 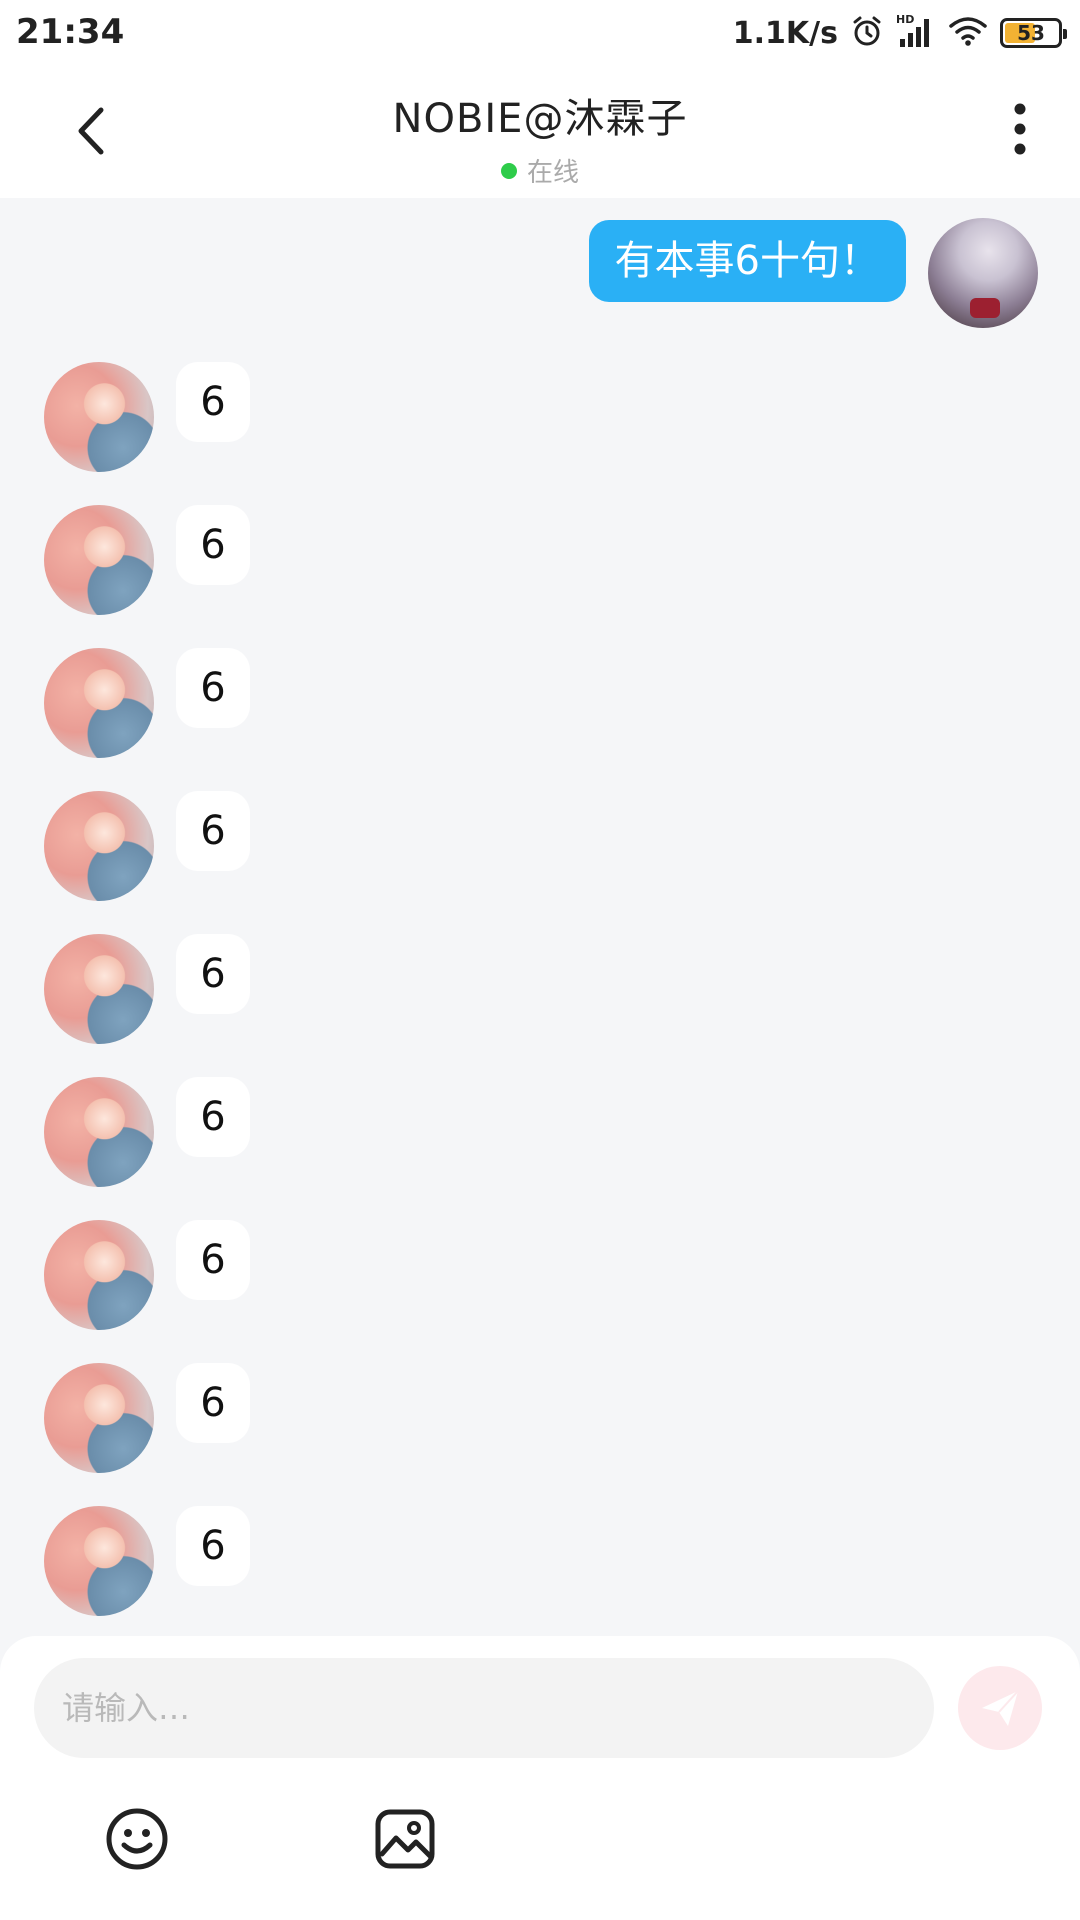 I want to click on image-button, so click(x=405, y=1839).